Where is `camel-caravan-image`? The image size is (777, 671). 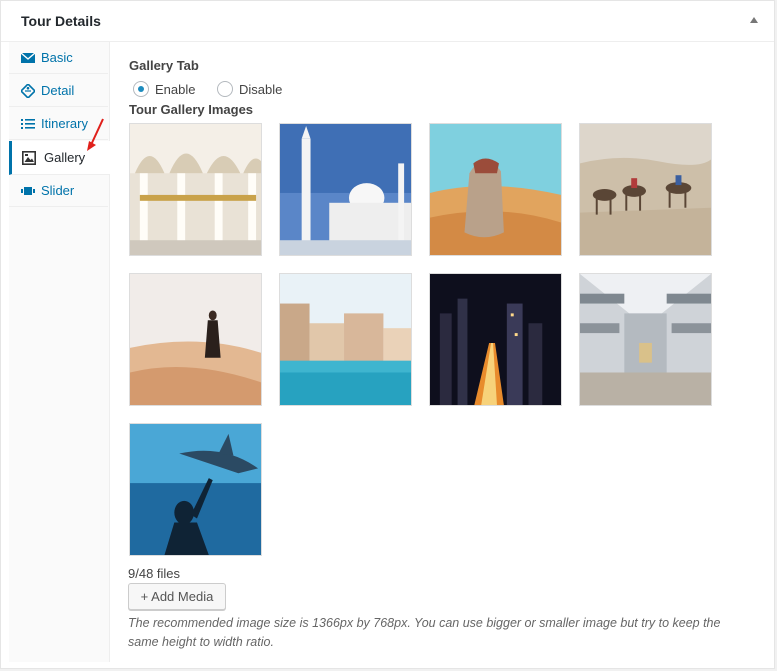 camel-caravan-image is located at coordinates (645, 189).